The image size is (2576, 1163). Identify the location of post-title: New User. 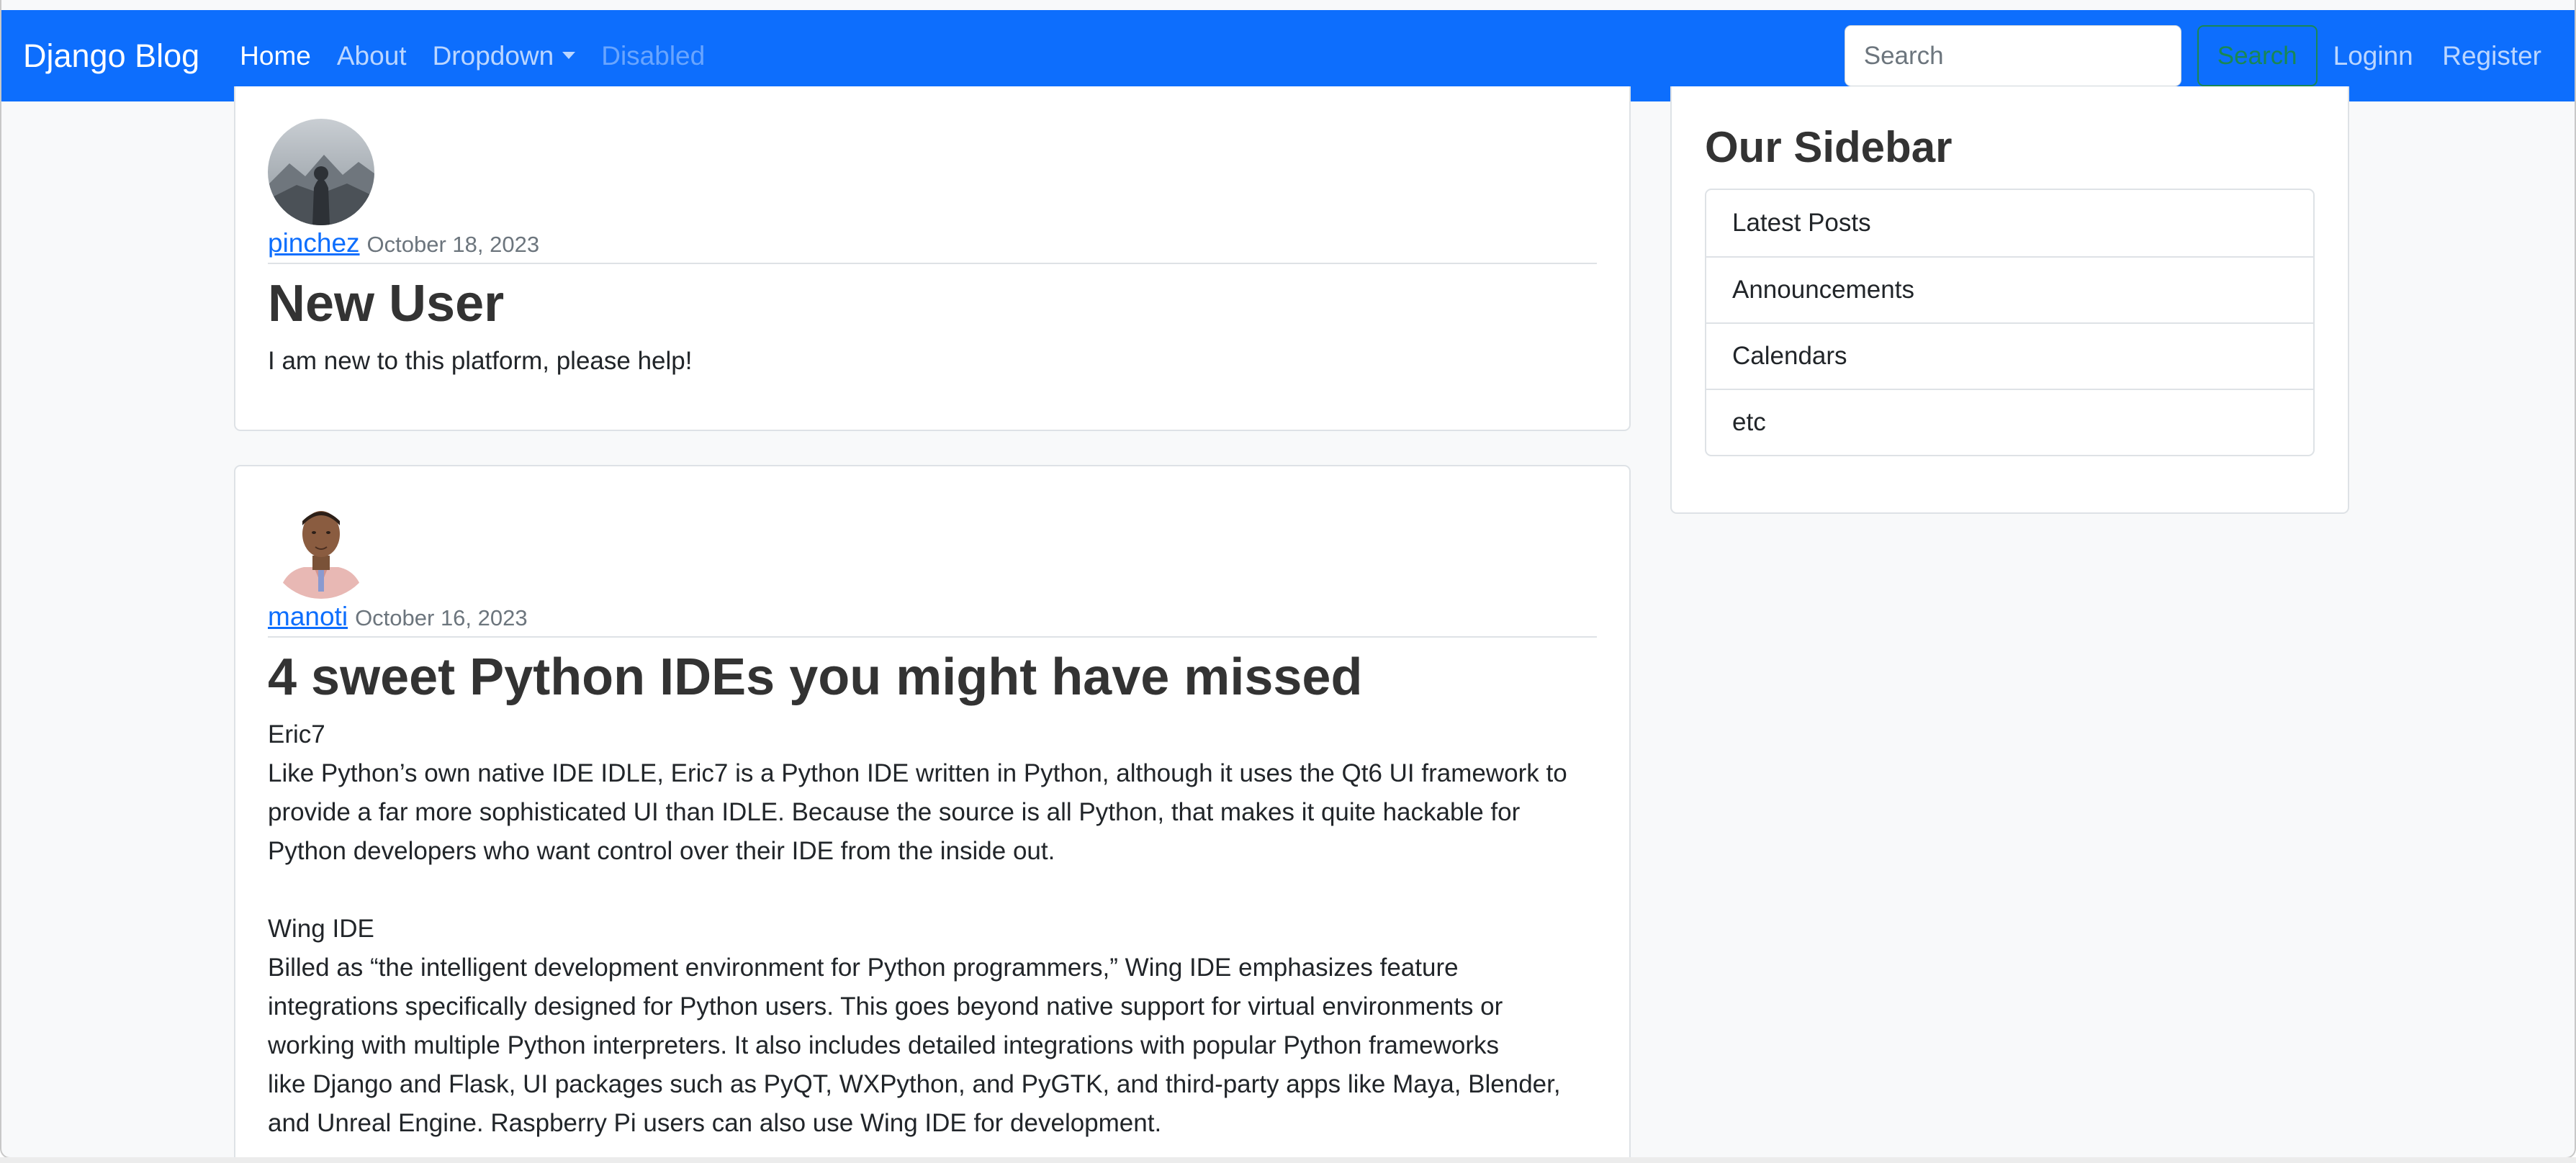
(932, 304).